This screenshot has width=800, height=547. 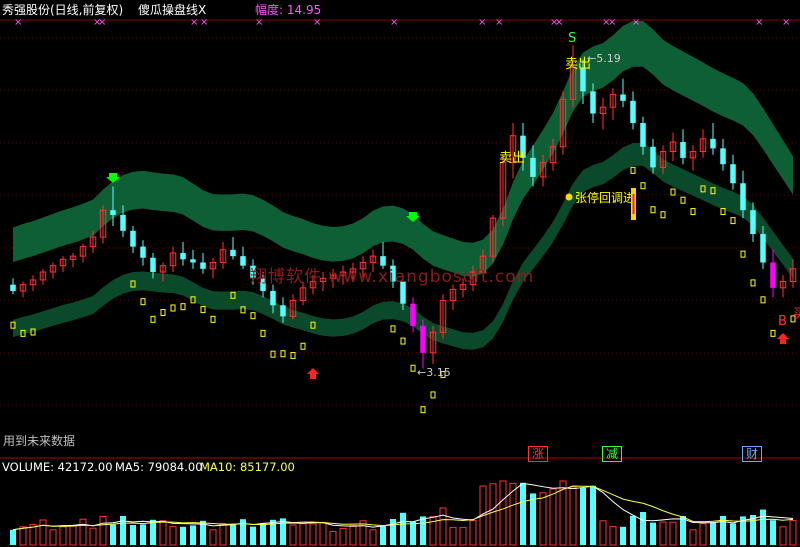 I want to click on ma5-readout: MA5: 79084.00, so click(x=159, y=467).